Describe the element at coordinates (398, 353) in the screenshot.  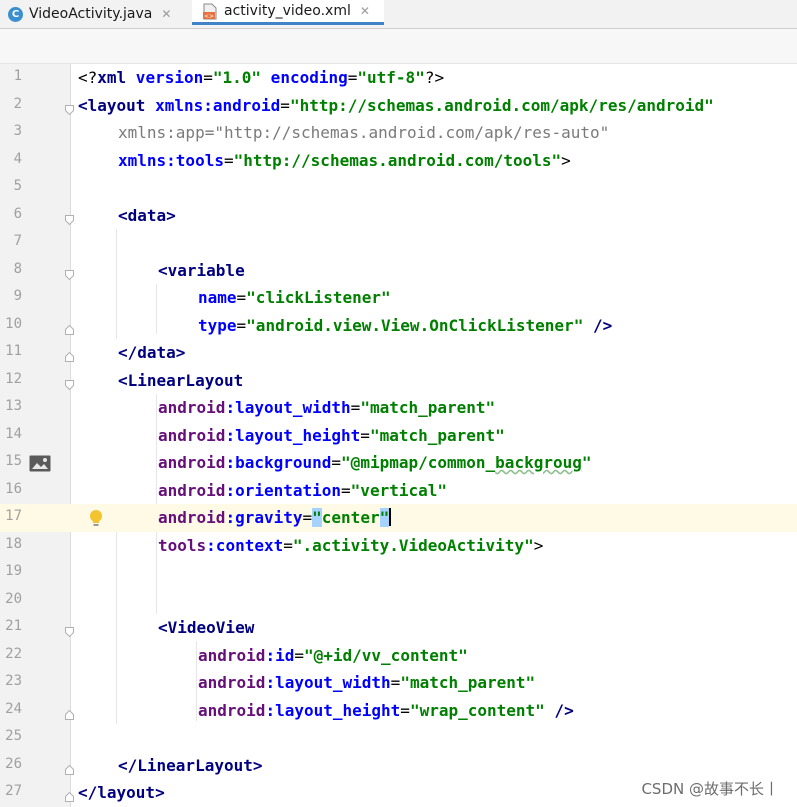
I see `code-line: 11 </data>` at that location.